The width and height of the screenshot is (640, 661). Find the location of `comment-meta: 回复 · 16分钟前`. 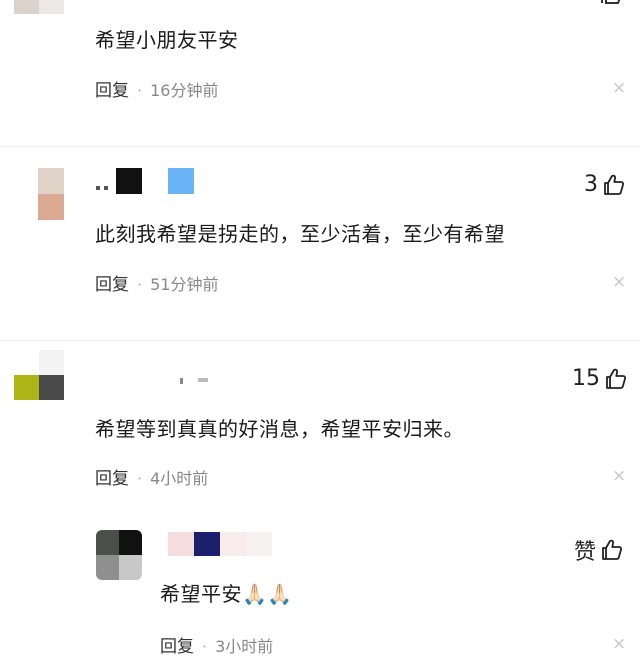

comment-meta: 回复 · 16分钟前 is located at coordinates (156, 88).